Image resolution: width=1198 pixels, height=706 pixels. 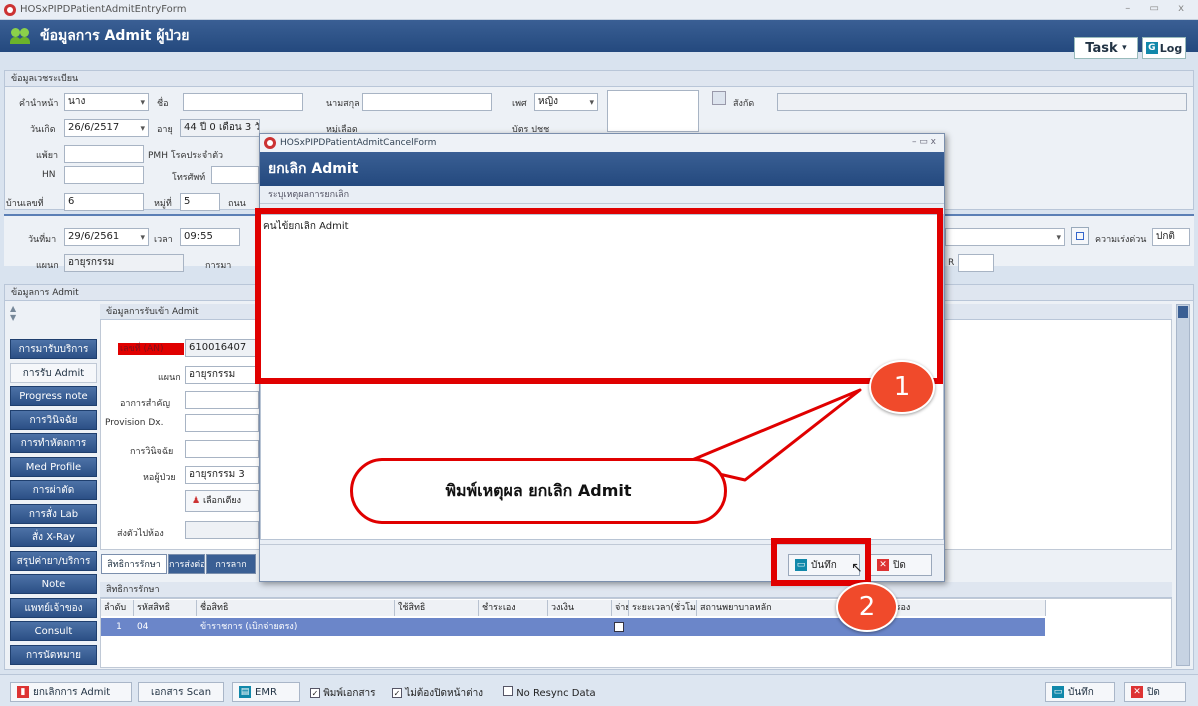 What do you see at coordinates (53, 318) in the screenshot?
I see `scroll-arrows: ▲ ▼` at bounding box center [53, 318].